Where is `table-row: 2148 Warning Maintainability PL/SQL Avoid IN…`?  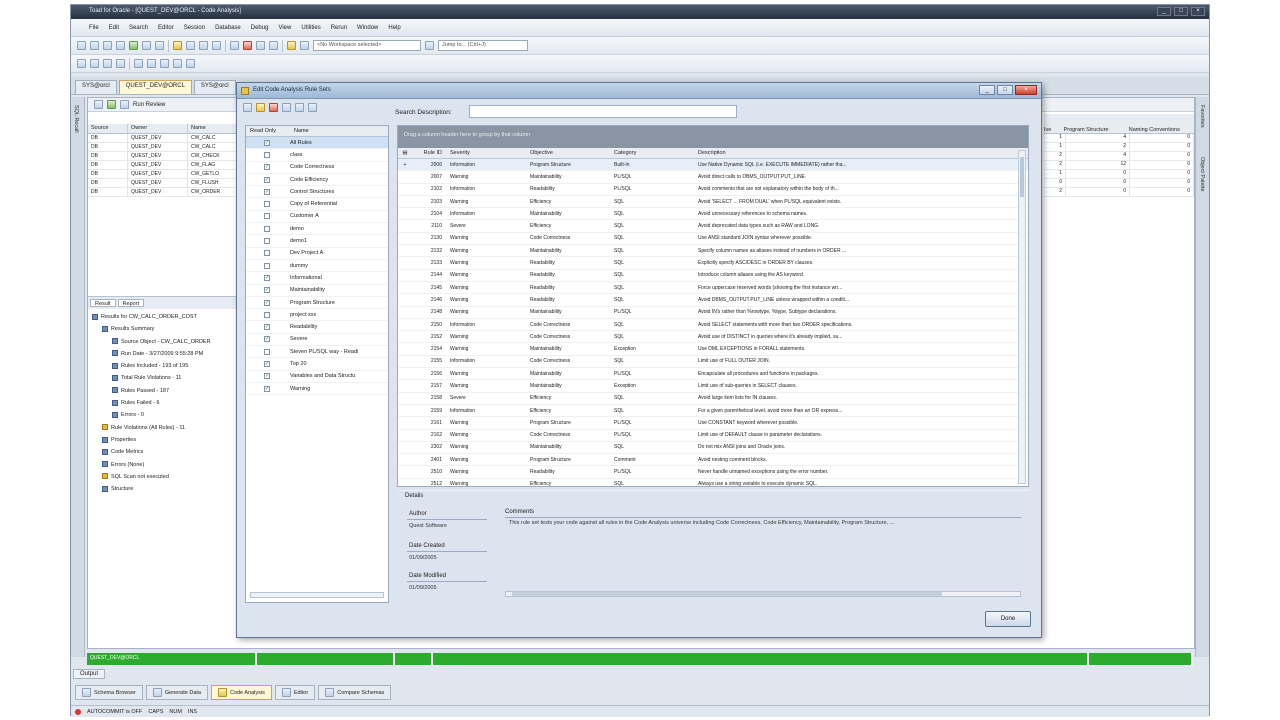 table-row: 2148 Warning Maintainability PL/SQL Avoid IN… is located at coordinates (713, 313).